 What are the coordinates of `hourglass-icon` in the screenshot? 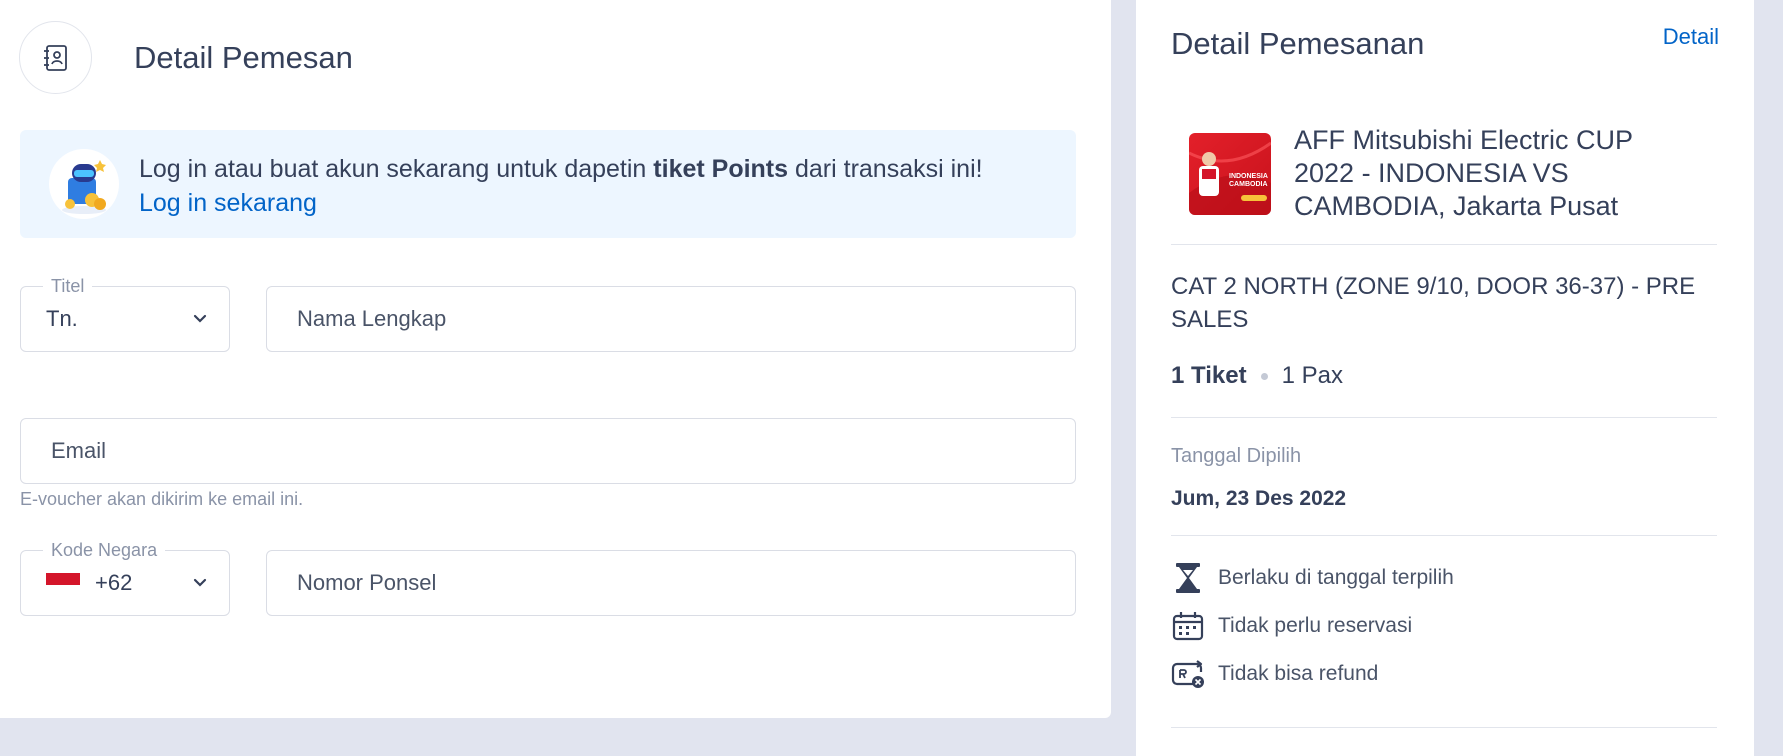 It's located at (1188, 578).